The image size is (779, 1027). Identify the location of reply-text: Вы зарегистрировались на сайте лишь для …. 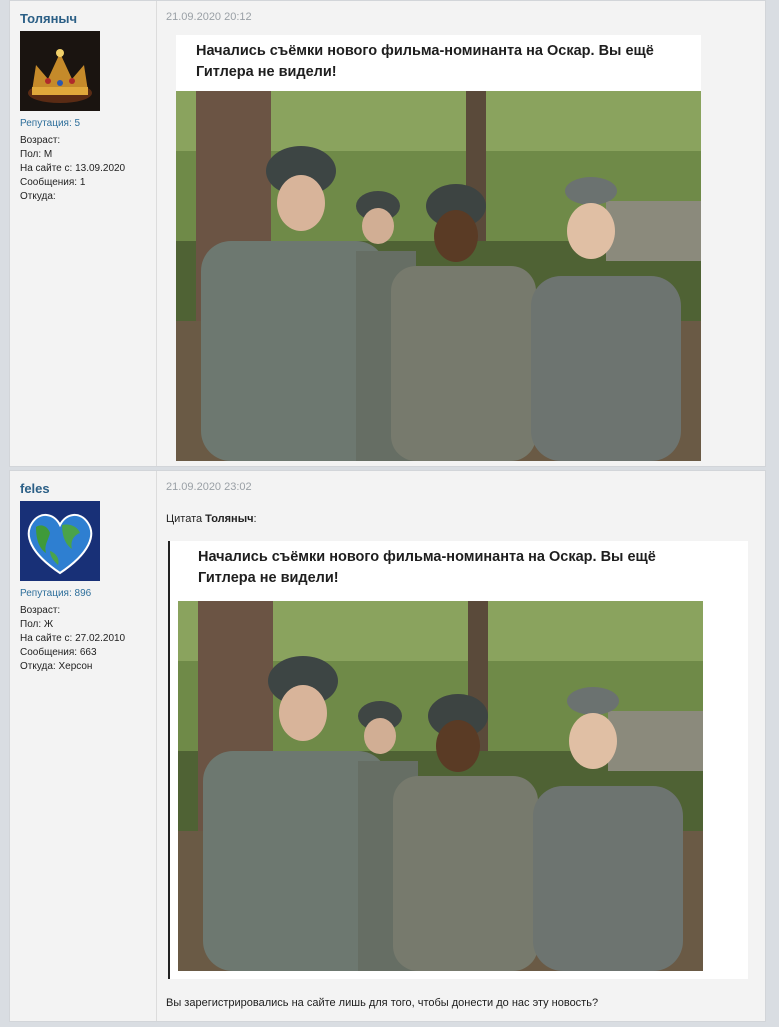
(382, 1003).